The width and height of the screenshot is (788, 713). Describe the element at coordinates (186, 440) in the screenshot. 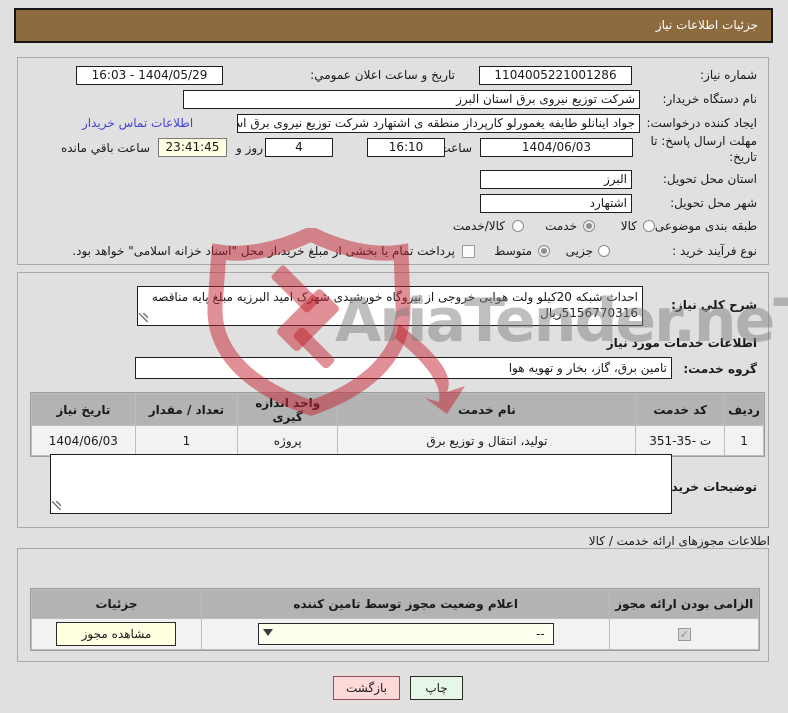

I see `service-quantity: 1` at that location.